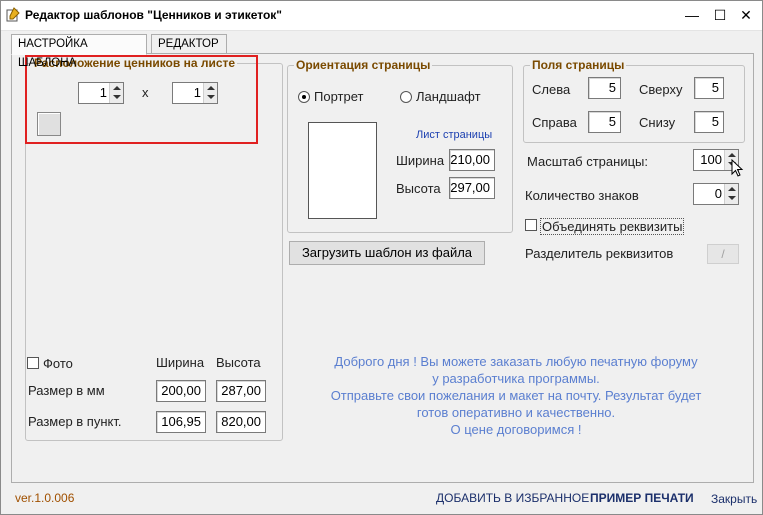 The height and width of the screenshot is (515, 763). Describe the element at coordinates (210, 93) in the screenshot. I see `rows-arrows` at that location.